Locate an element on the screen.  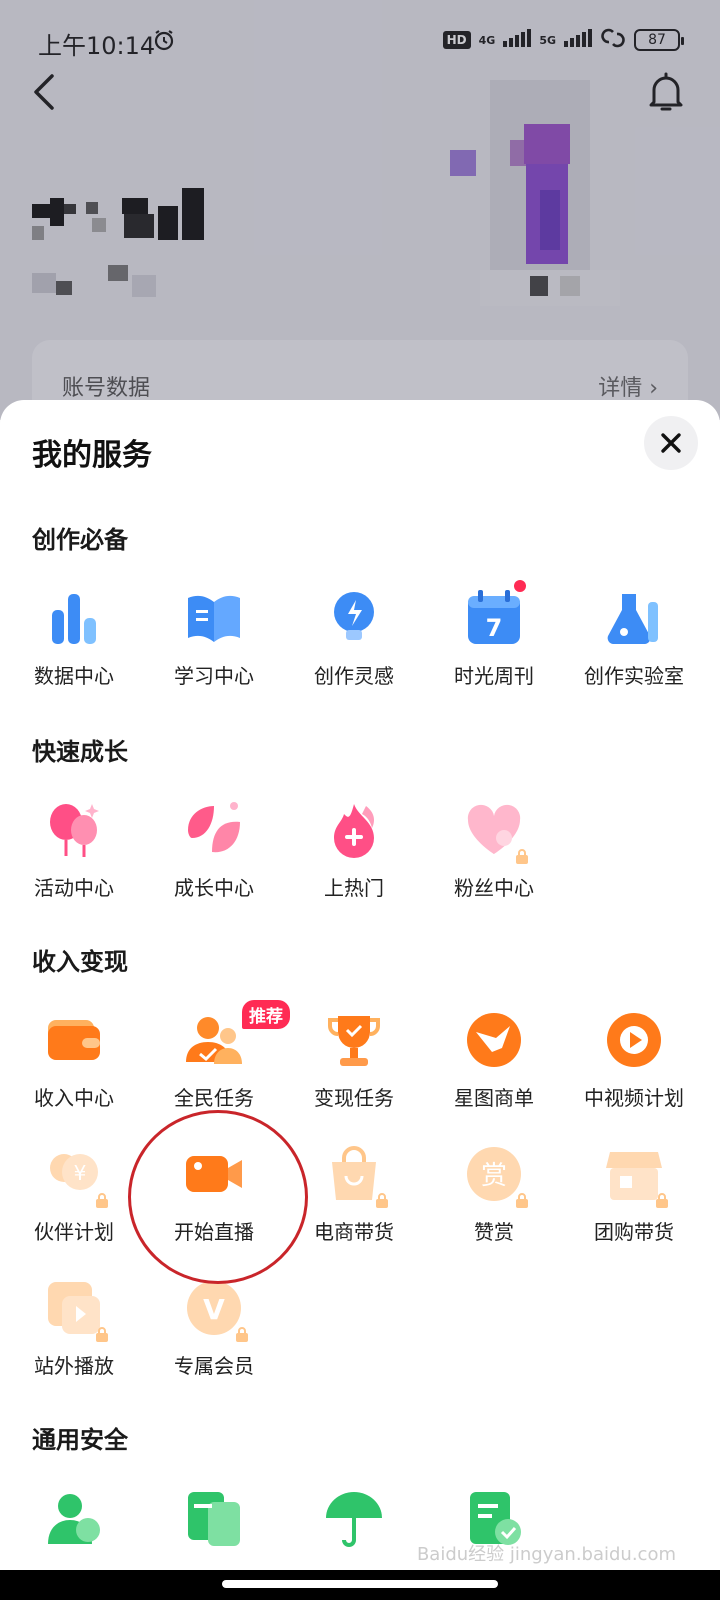
umbrella-icon is located at coordinates (354, 1518).